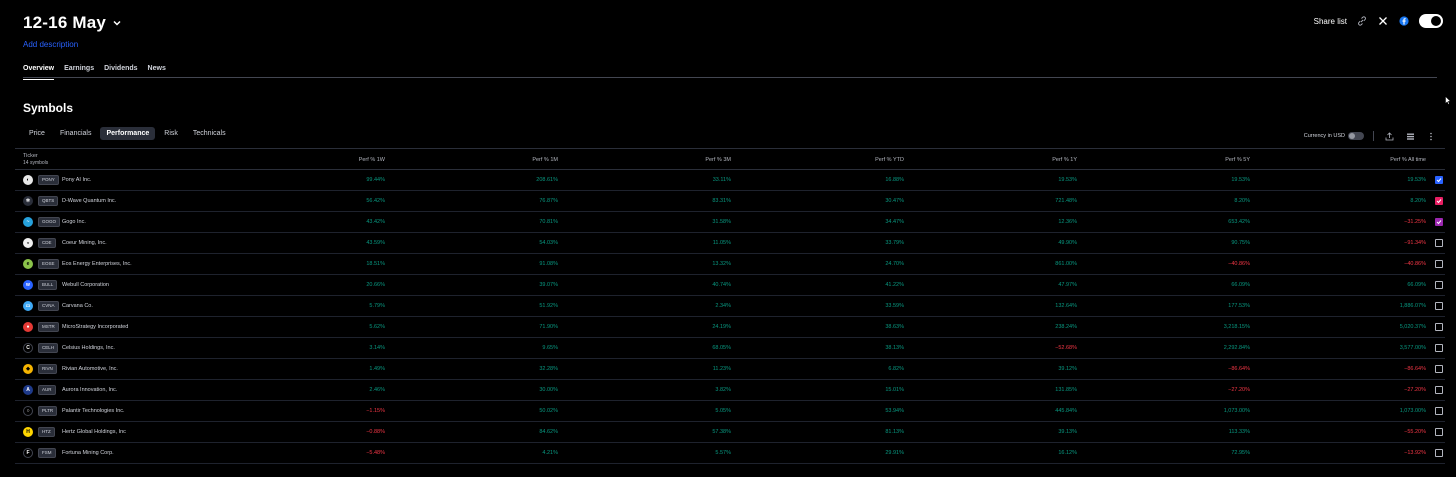 Image resolution: width=1456 pixels, height=477 pixels. Describe the element at coordinates (88, 348) in the screenshot. I see `company-name: Celsius Holdings, Inc.` at that location.